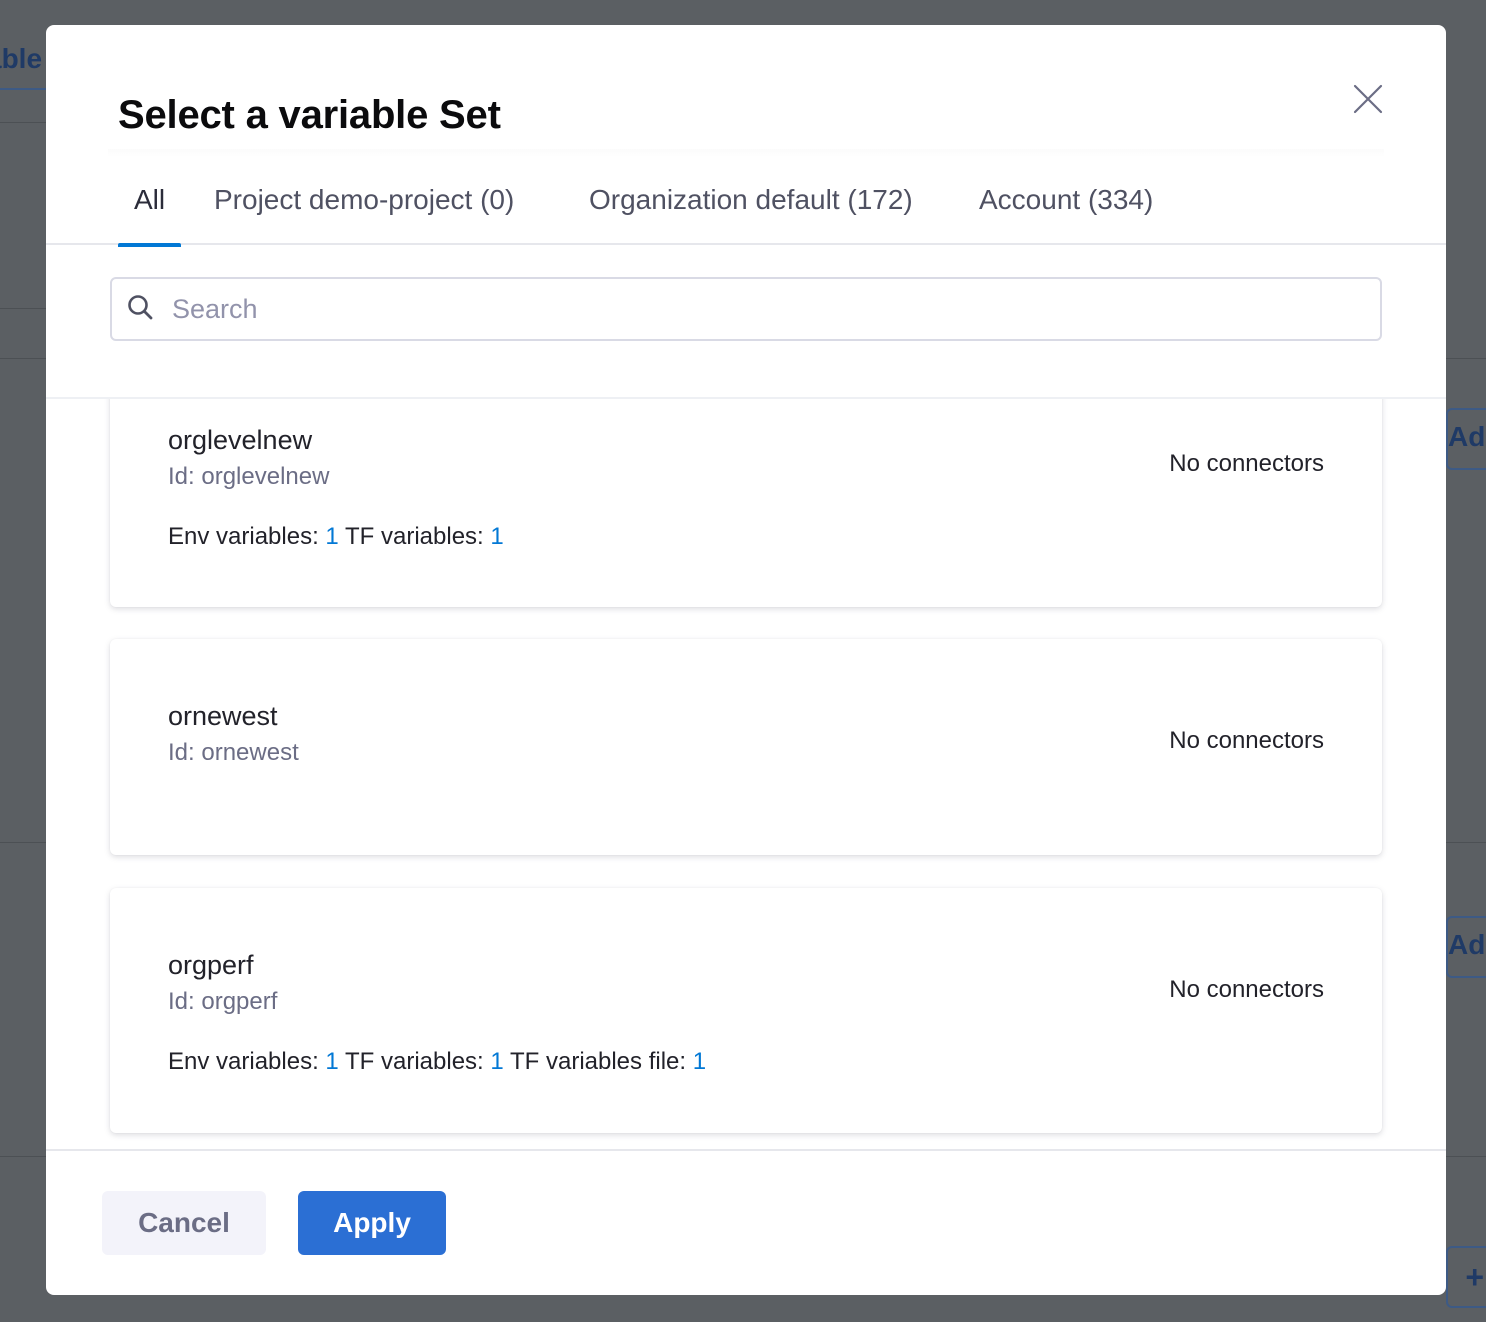 The image size is (1486, 1322). Describe the element at coordinates (149, 211) in the screenshot. I see `tab-all: All` at that location.